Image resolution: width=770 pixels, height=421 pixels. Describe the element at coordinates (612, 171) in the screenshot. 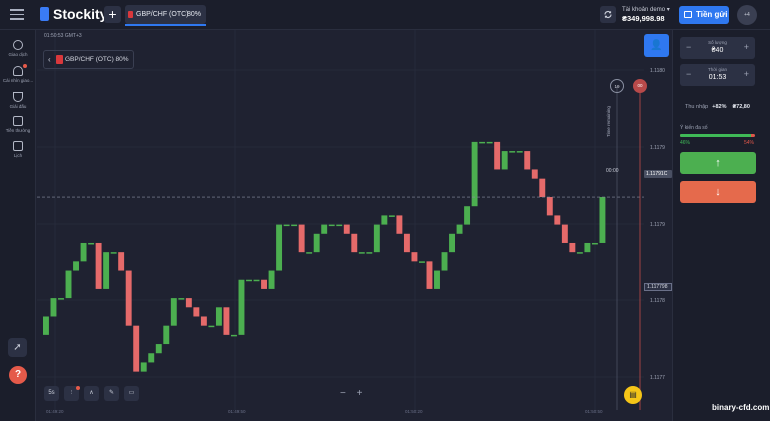

I see `expiry-timer: 00:00` at that location.